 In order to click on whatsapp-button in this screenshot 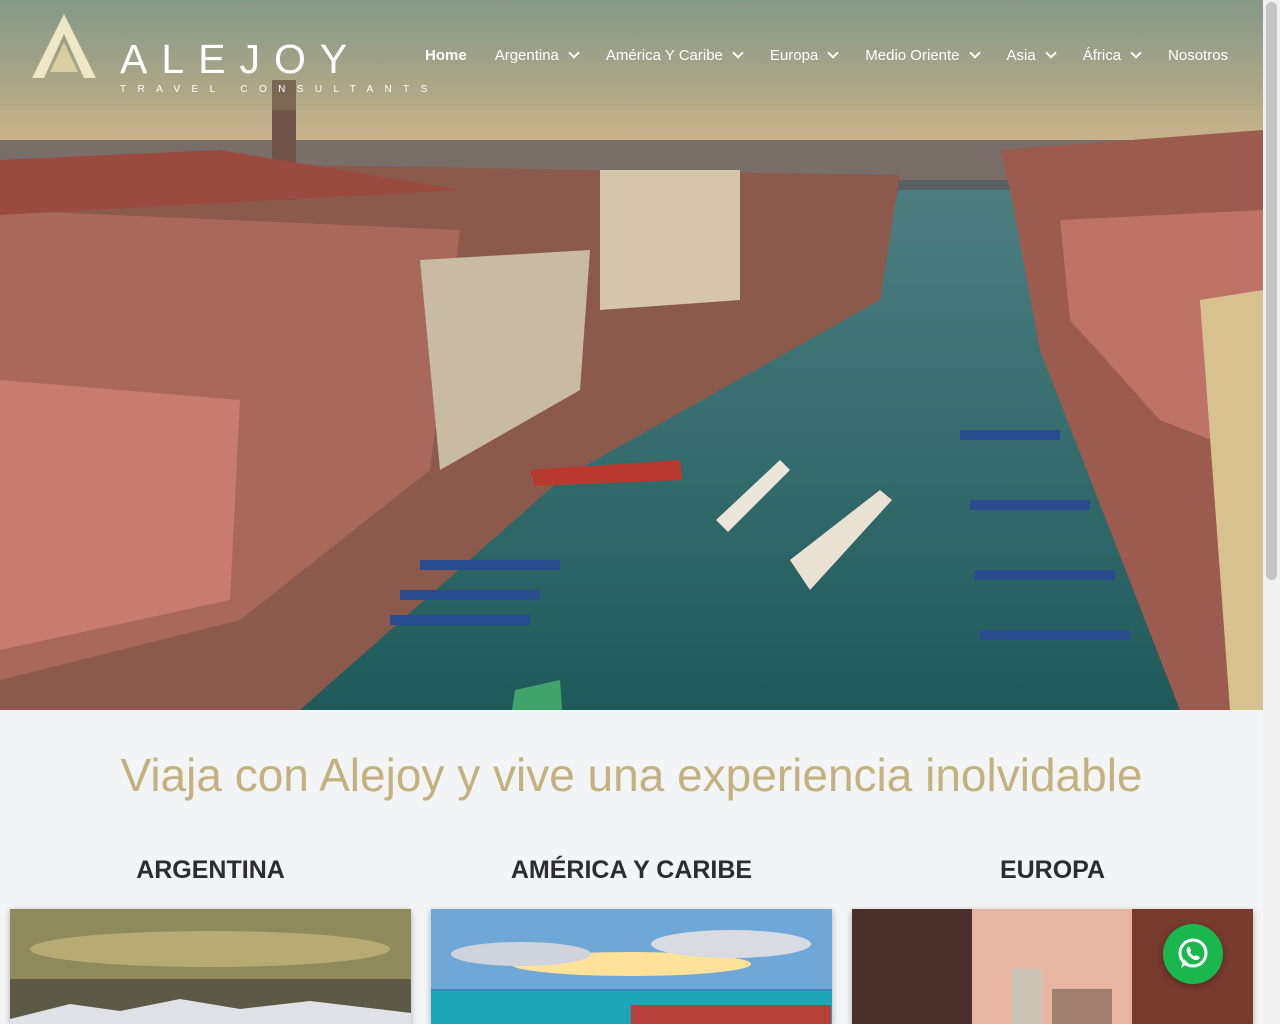, I will do `click(1193, 954)`.